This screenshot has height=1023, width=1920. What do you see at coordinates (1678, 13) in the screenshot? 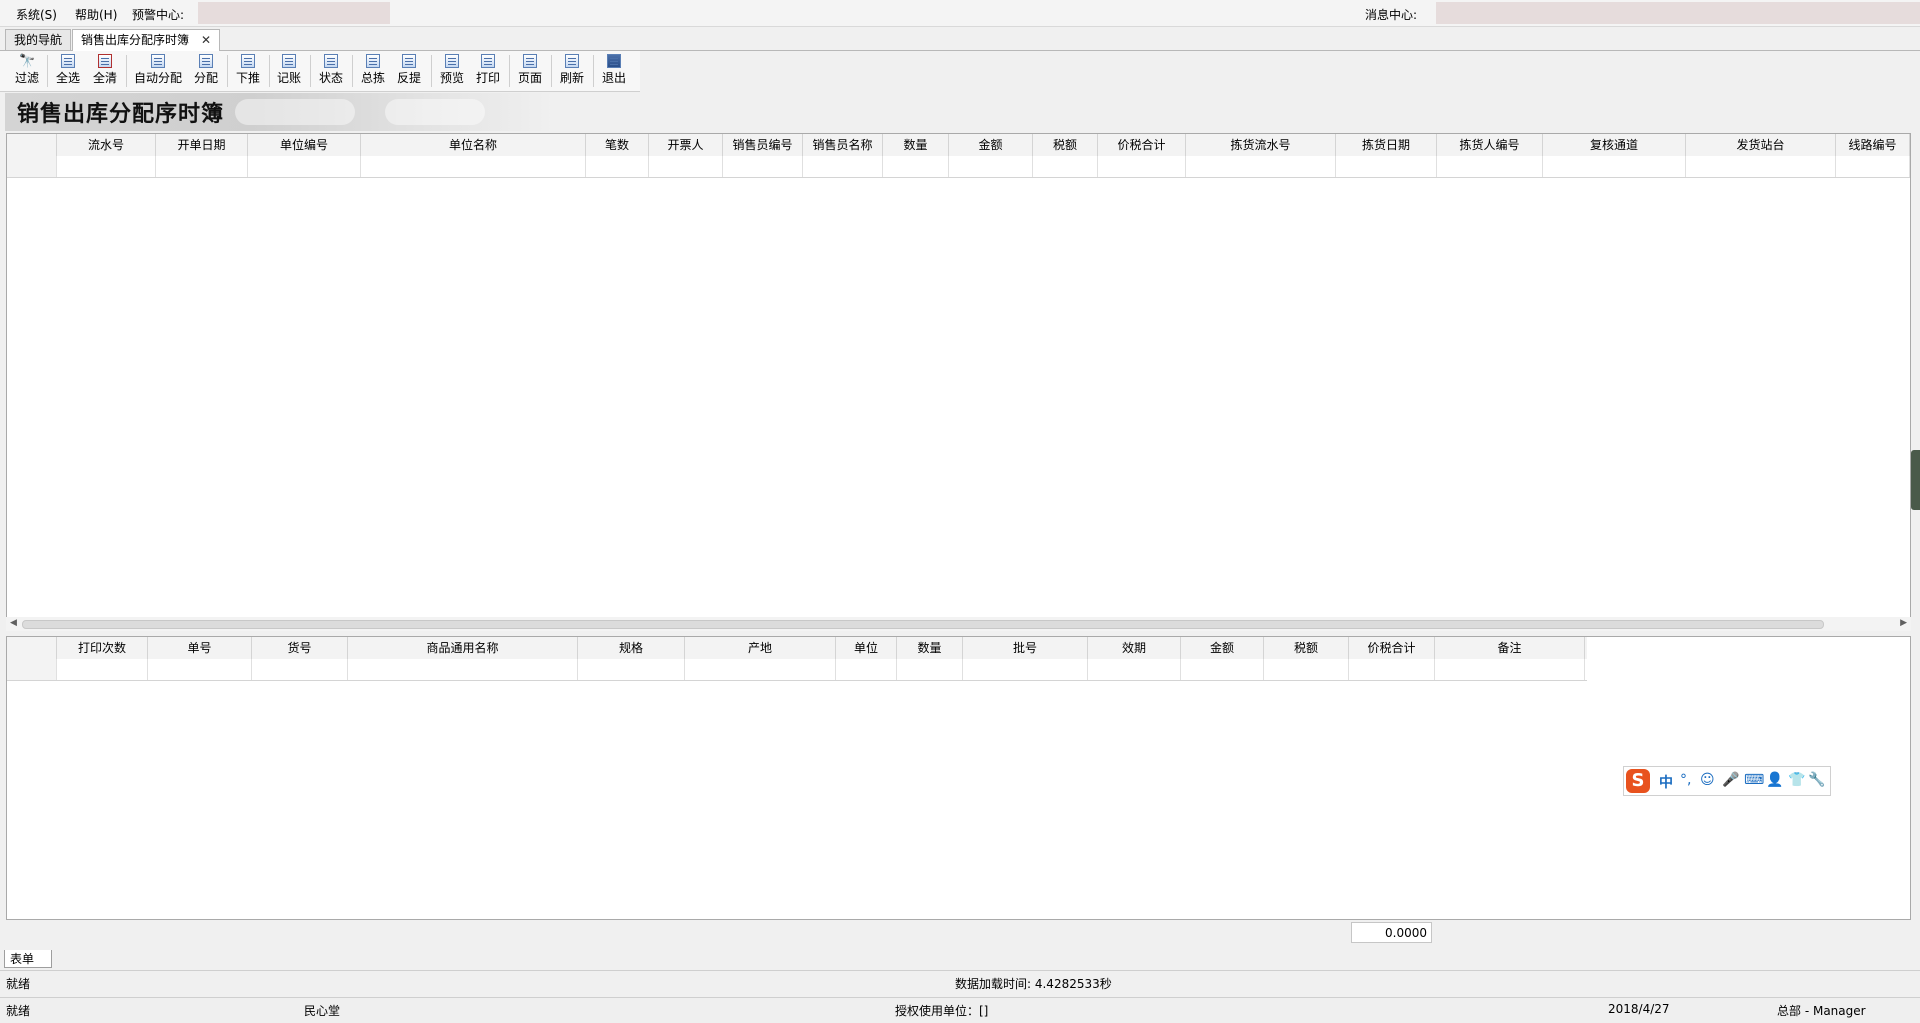
I see `message-center-field` at bounding box center [1678, 13].